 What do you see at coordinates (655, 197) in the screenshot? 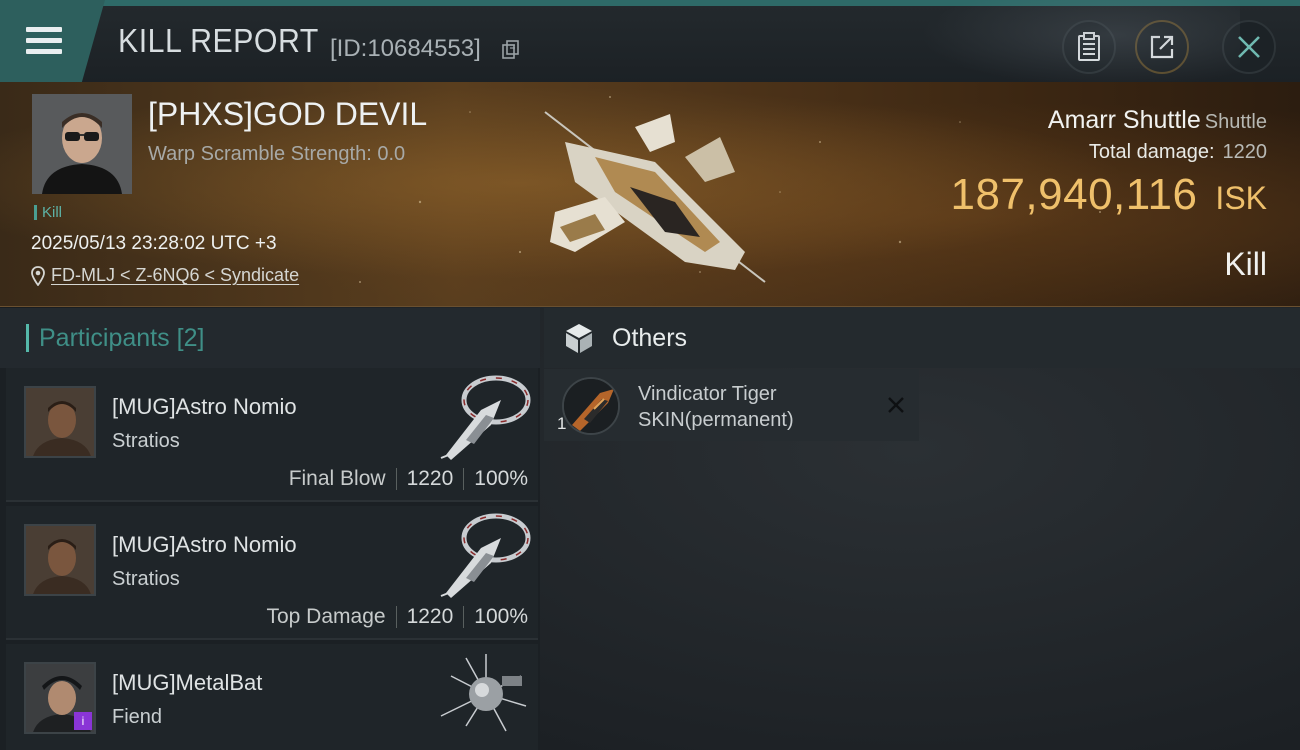
I see `victim-ship-image` at bounding box center [655, 197].